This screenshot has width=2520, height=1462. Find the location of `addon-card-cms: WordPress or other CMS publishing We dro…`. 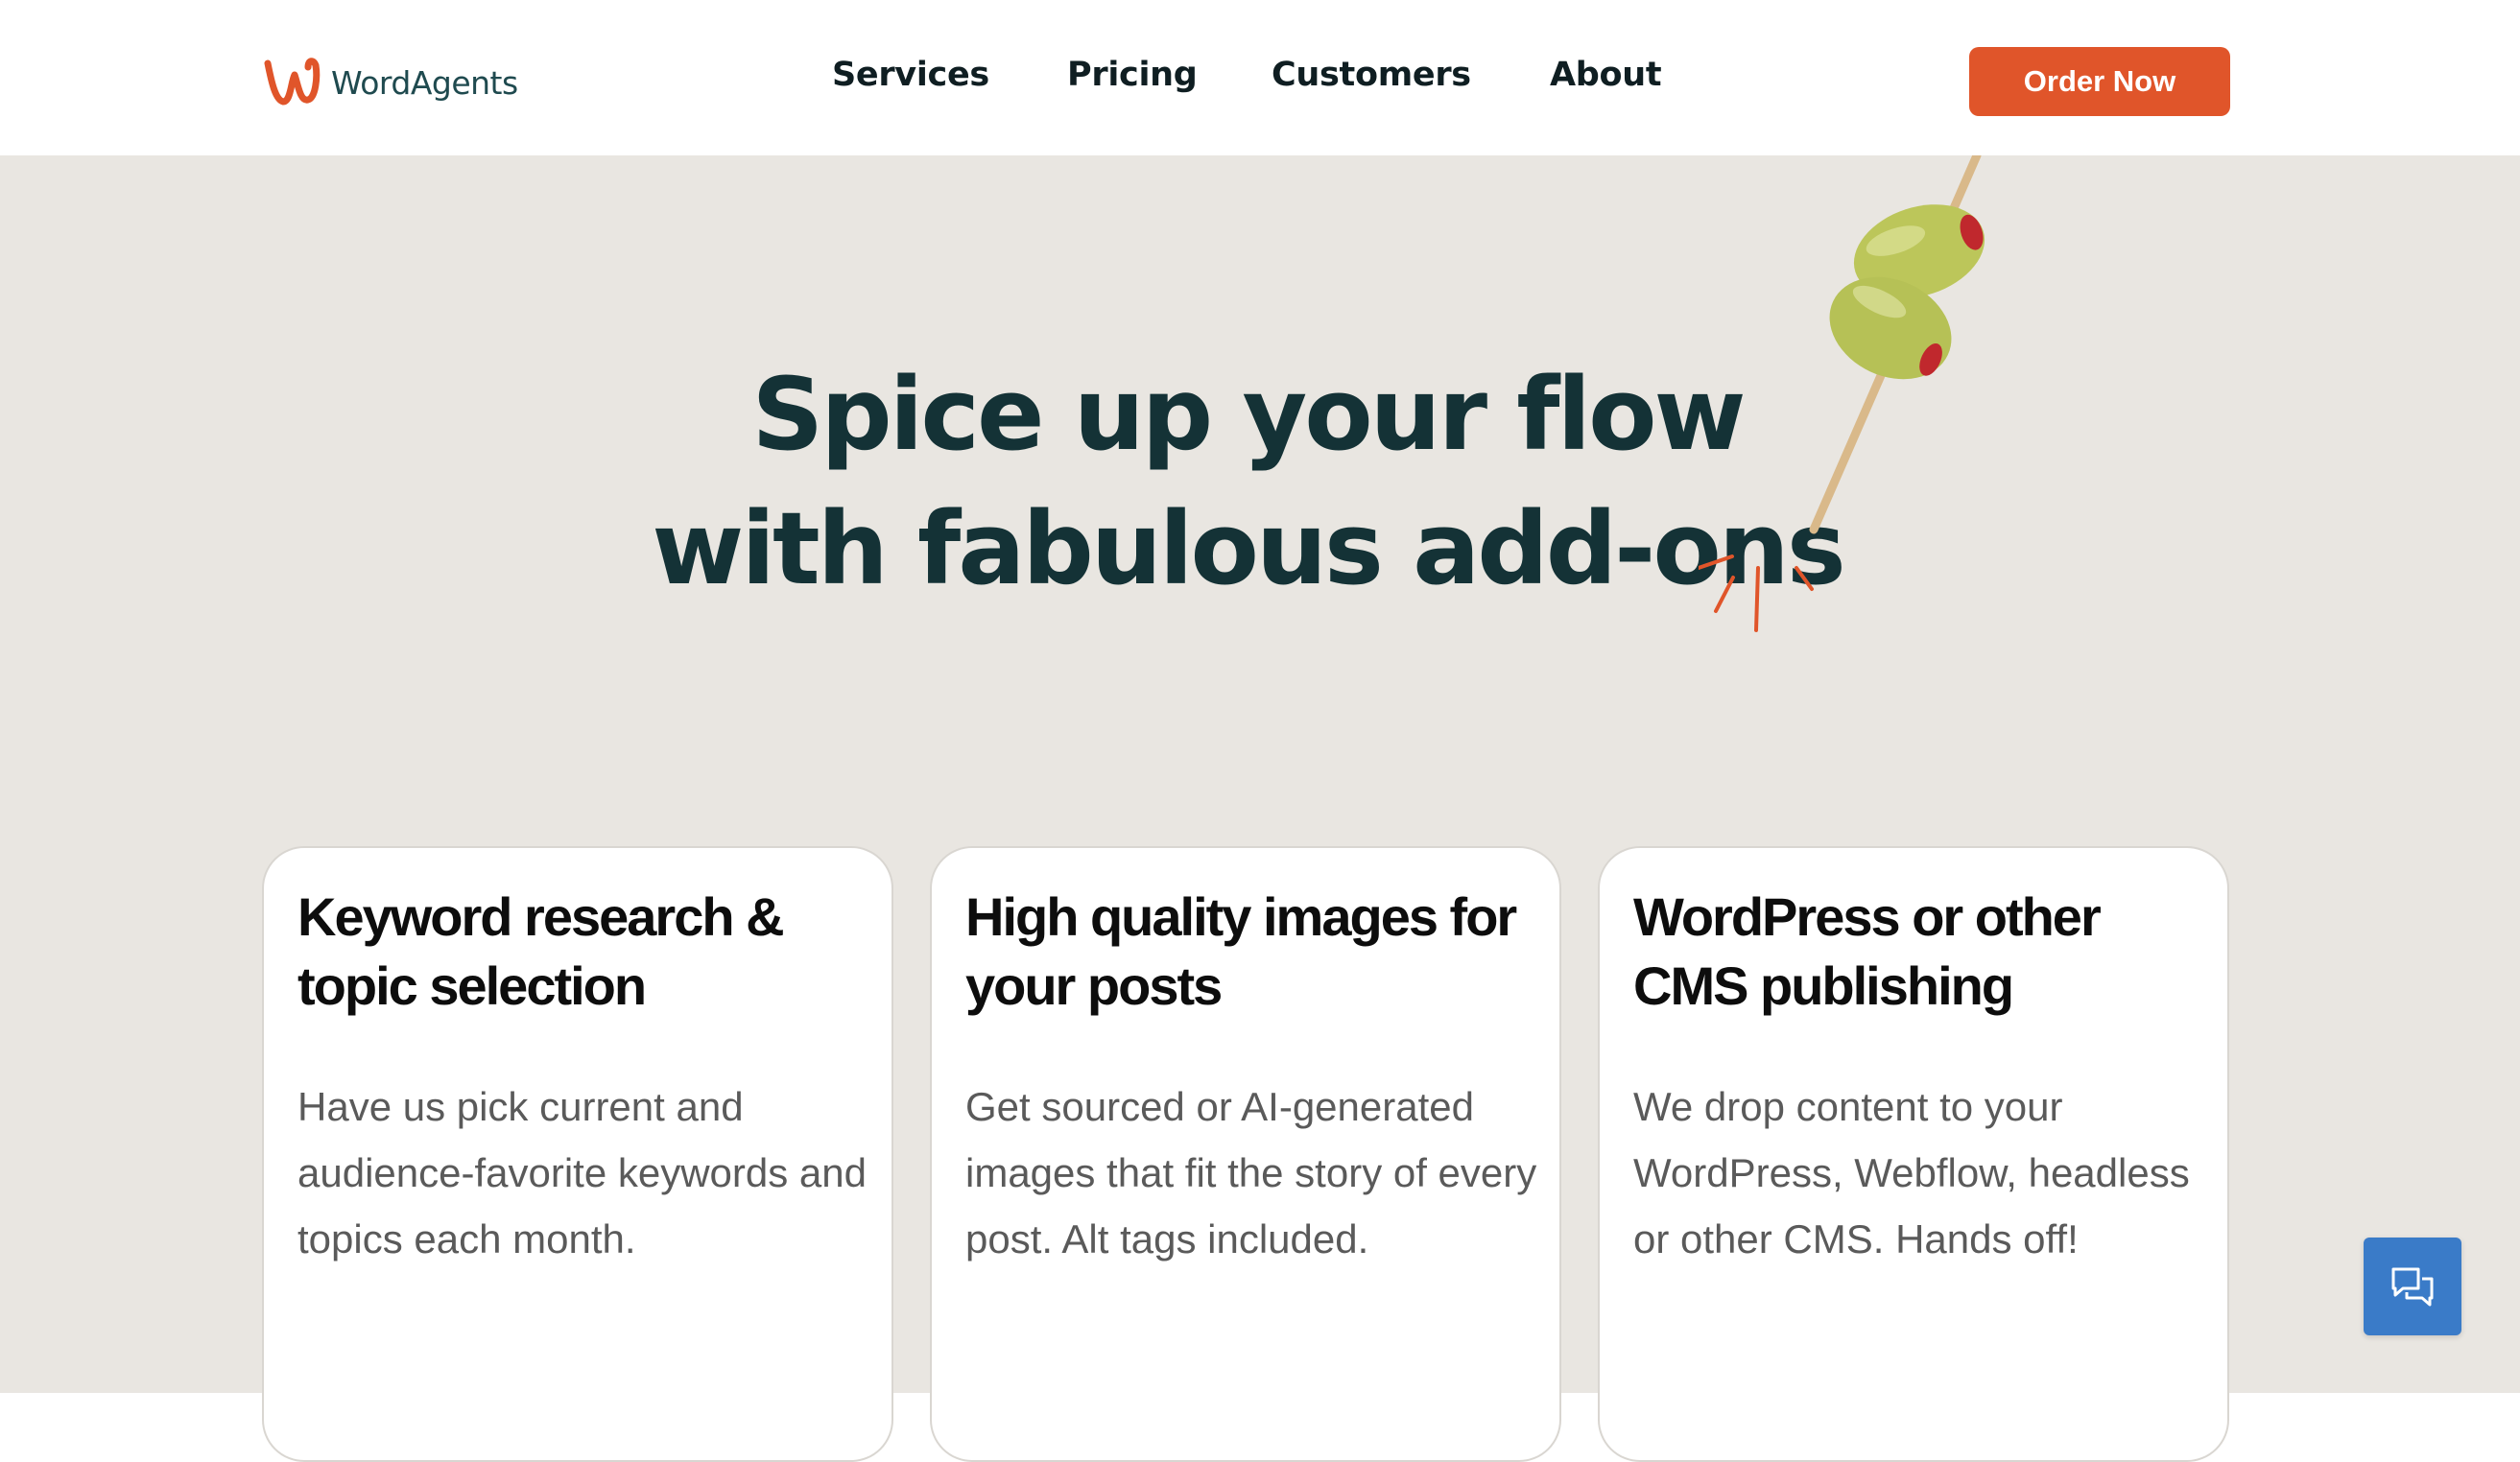

addon-card-cms: WordPress or other CMS publishing We dro… is located at coordinates (1914, 1154).